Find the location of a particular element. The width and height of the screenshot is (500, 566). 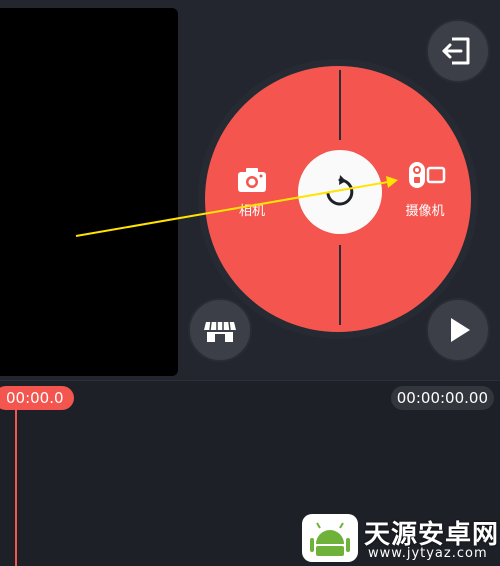

exit-icon is located at coordinates (456, 51).